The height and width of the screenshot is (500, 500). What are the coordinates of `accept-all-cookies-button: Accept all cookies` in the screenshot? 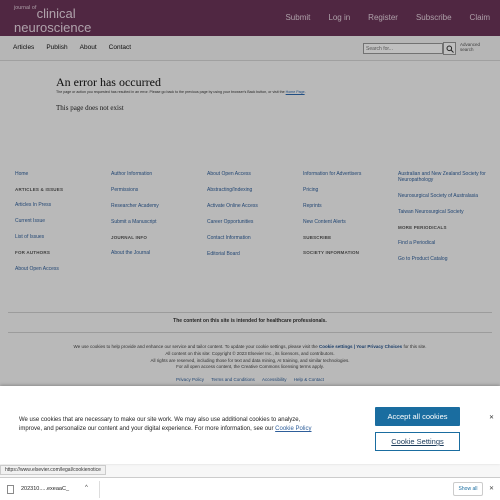 It's located at (417, 416).